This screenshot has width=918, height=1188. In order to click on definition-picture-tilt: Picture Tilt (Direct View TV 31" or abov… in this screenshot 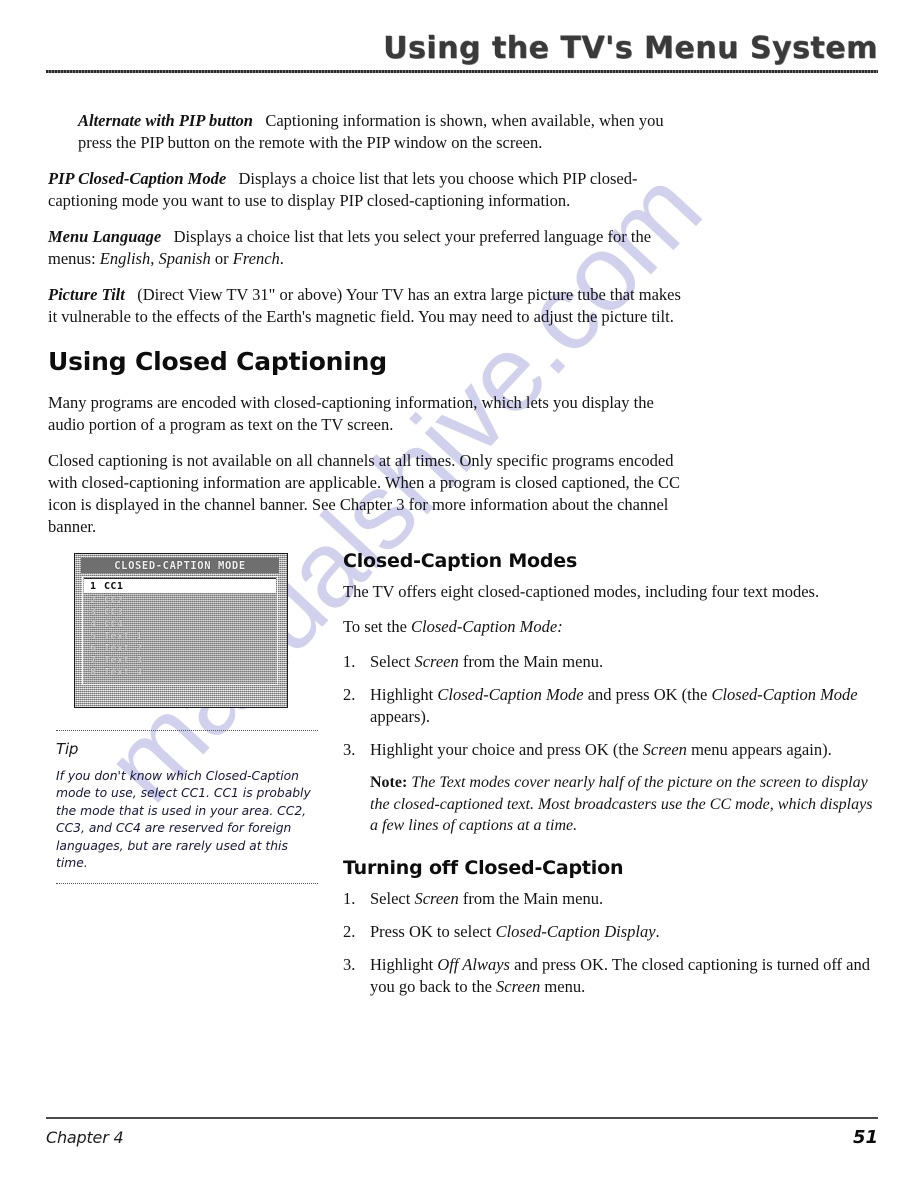, I will do `click(368, 306)`.